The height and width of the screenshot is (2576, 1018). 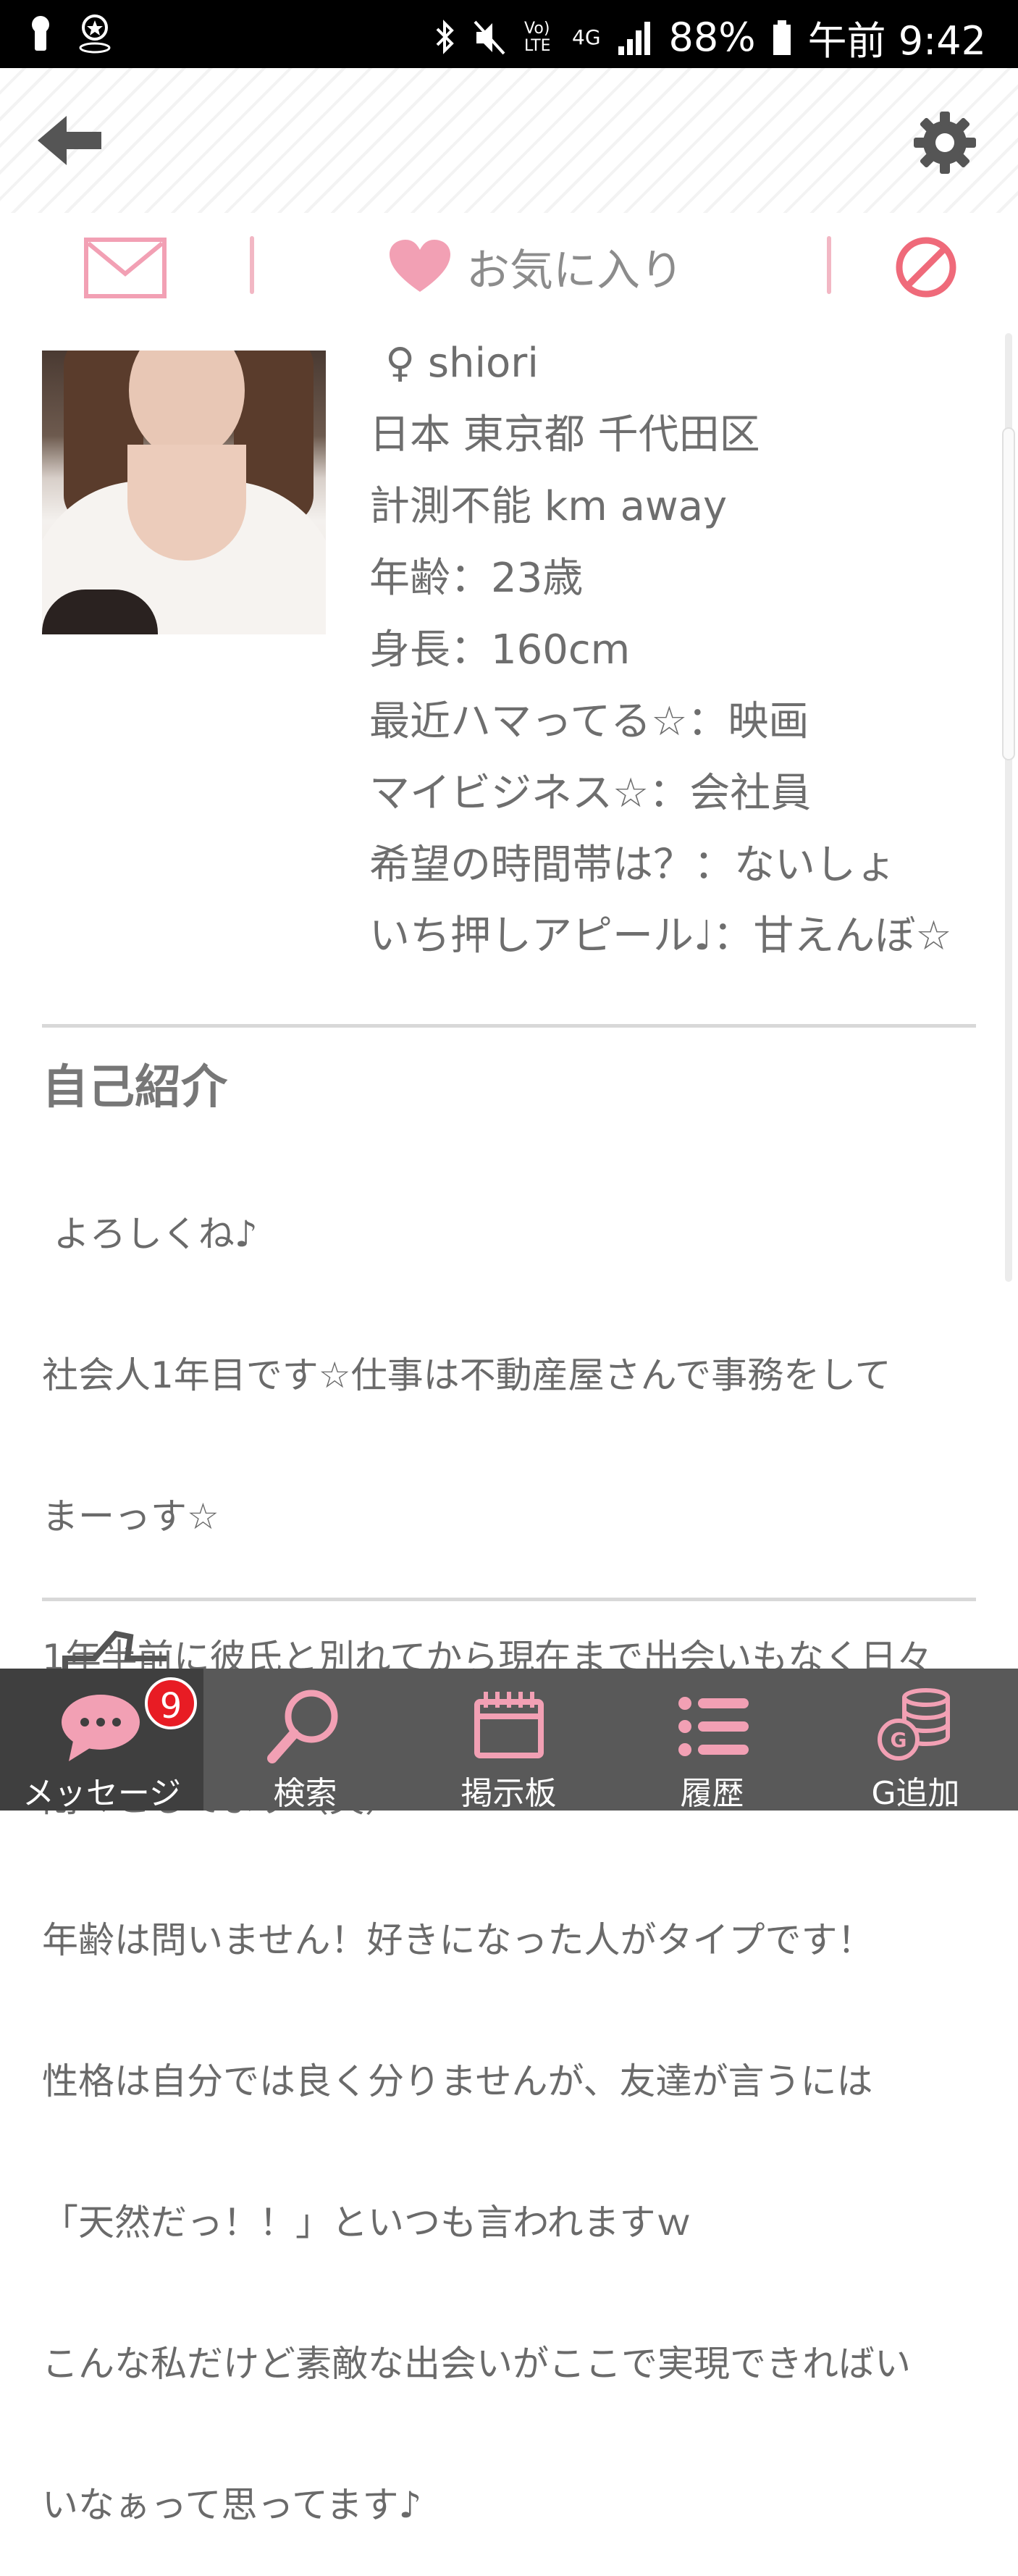 What do you see at coordinates (102, 1793) in the screenshot?
I see `nav-label: メッセージ` at bounding box center [102, 1793].